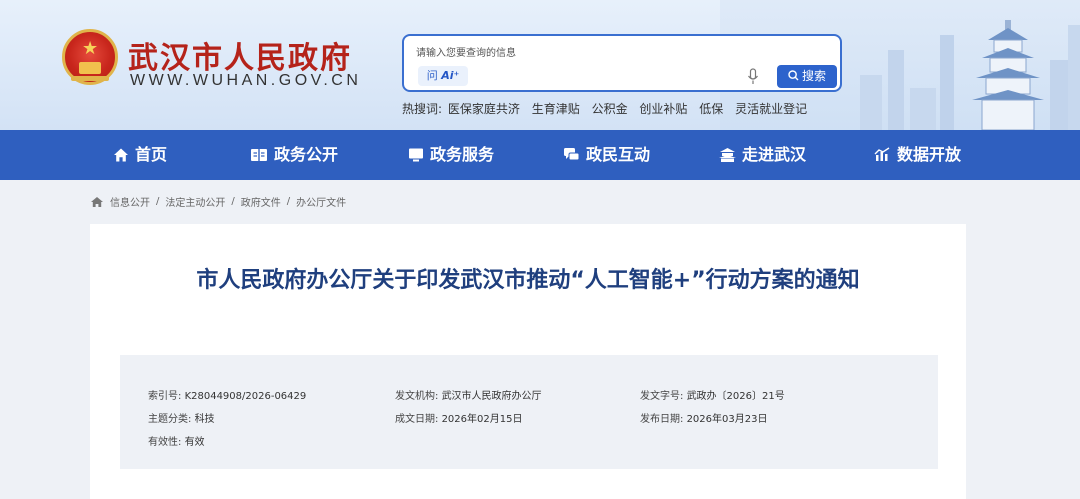 Image resolution: width=1080 pixels, height=499 pixels. I want to click on search-button: 搜索, so click(807, 76).